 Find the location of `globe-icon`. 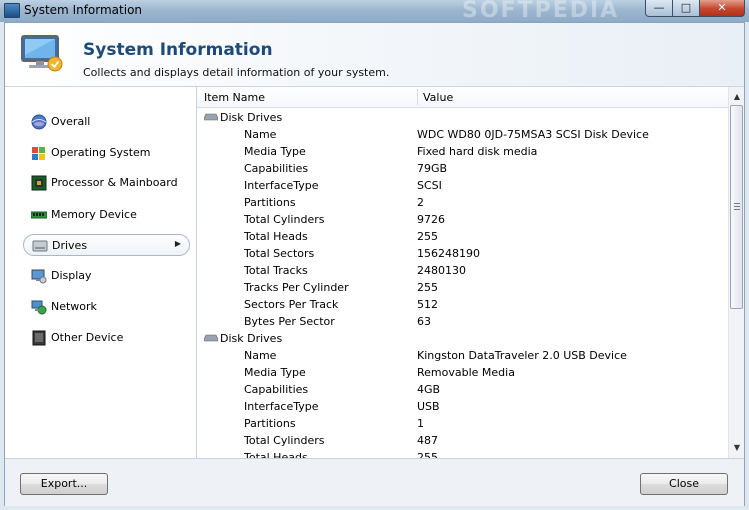

globe-icon is located at coordinates (39, 122).